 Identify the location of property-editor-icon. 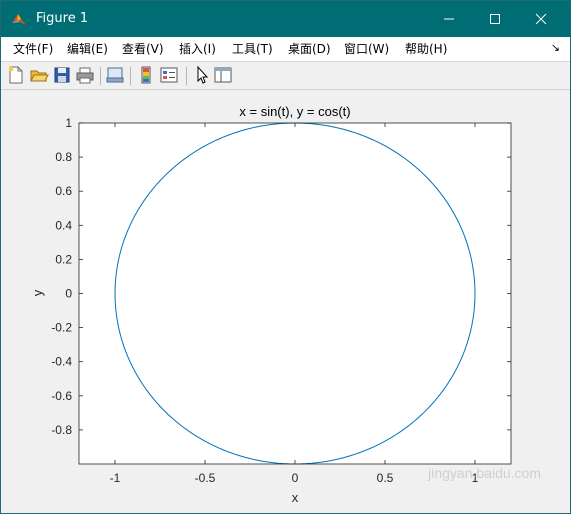
(223, 75).